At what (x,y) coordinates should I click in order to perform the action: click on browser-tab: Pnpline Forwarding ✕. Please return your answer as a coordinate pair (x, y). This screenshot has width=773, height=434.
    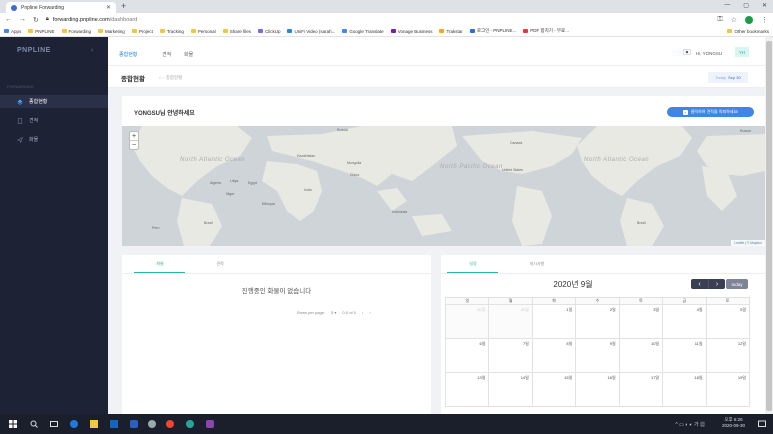
    Looking at the image, I should click on (61, 7).